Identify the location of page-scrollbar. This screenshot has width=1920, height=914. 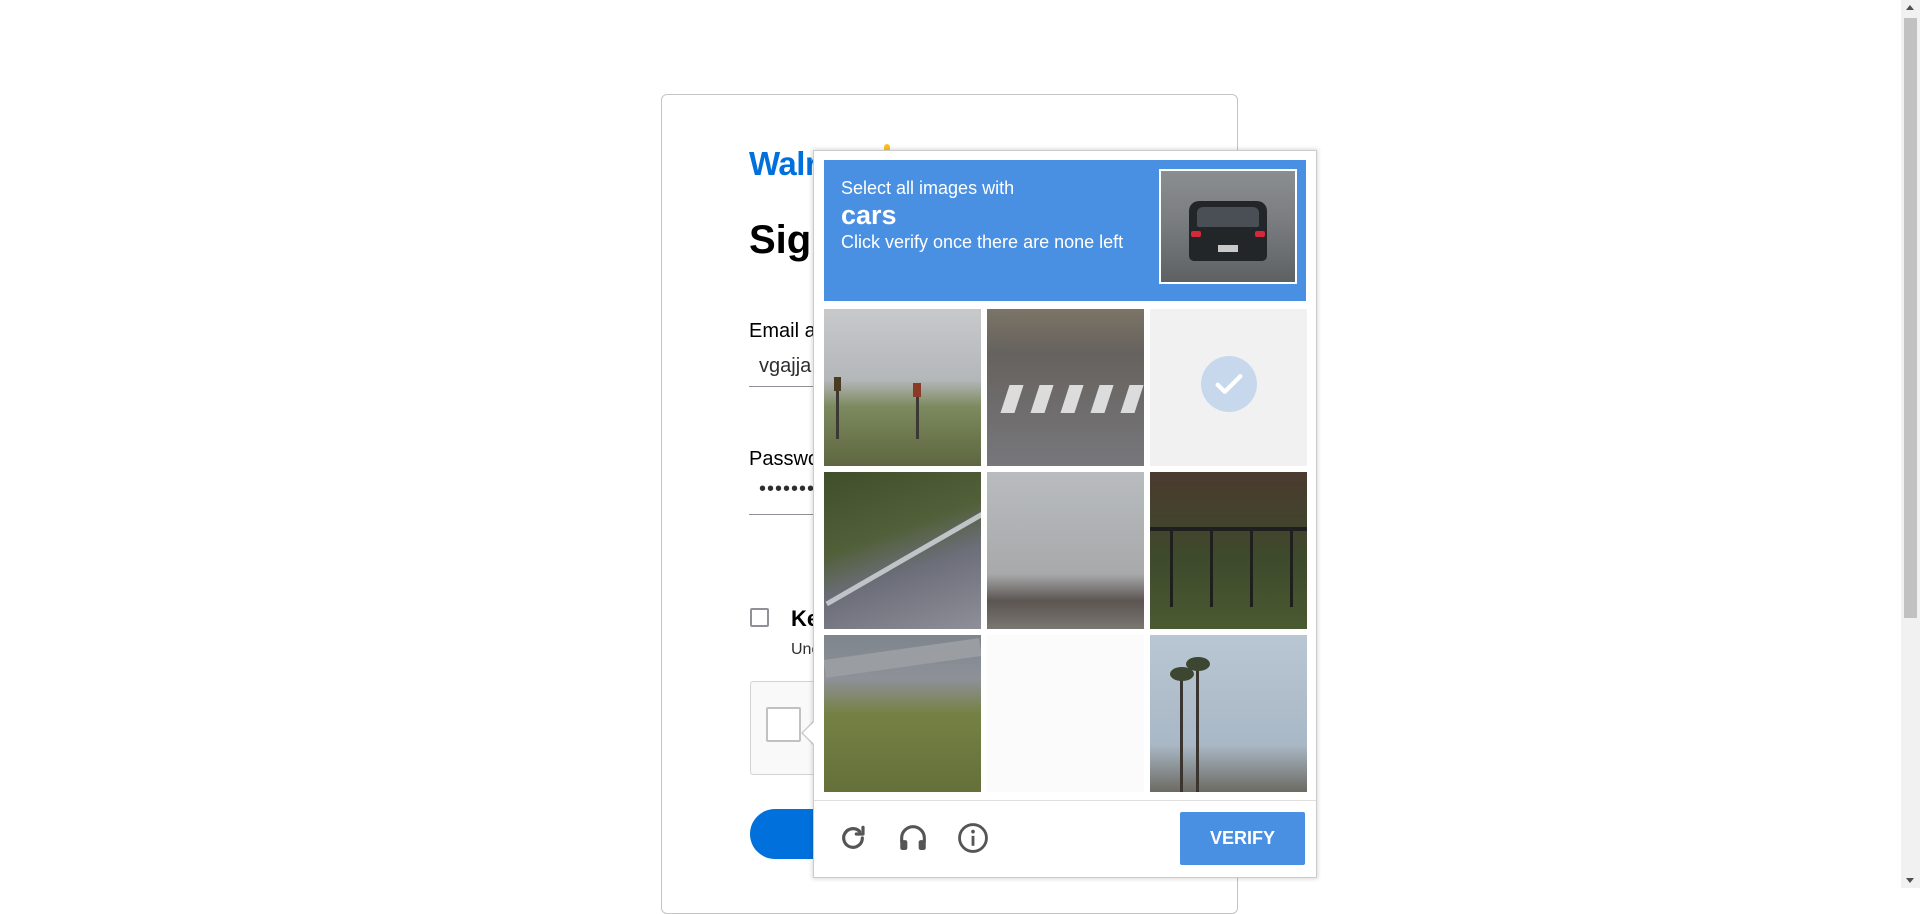
(1910, 444).